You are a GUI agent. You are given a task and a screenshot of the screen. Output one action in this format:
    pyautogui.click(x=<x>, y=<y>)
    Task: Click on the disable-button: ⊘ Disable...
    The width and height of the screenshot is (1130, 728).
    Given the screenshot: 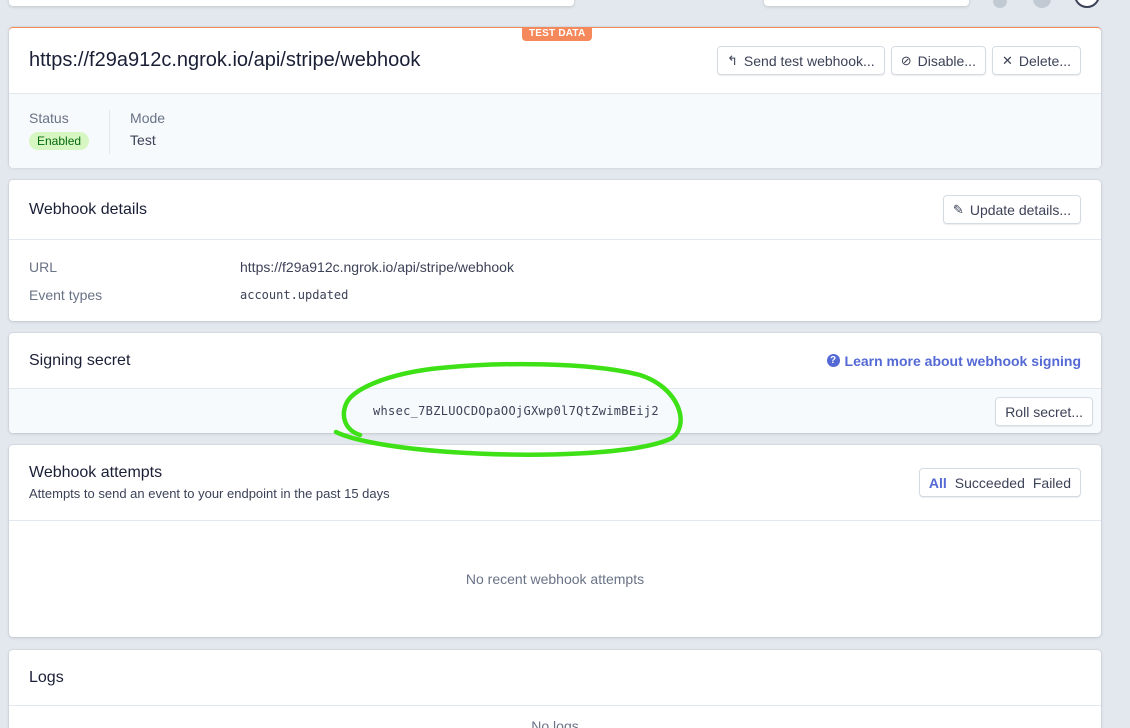 What is the action you would take?
    pyautogui.click(x=938, y=60)
    